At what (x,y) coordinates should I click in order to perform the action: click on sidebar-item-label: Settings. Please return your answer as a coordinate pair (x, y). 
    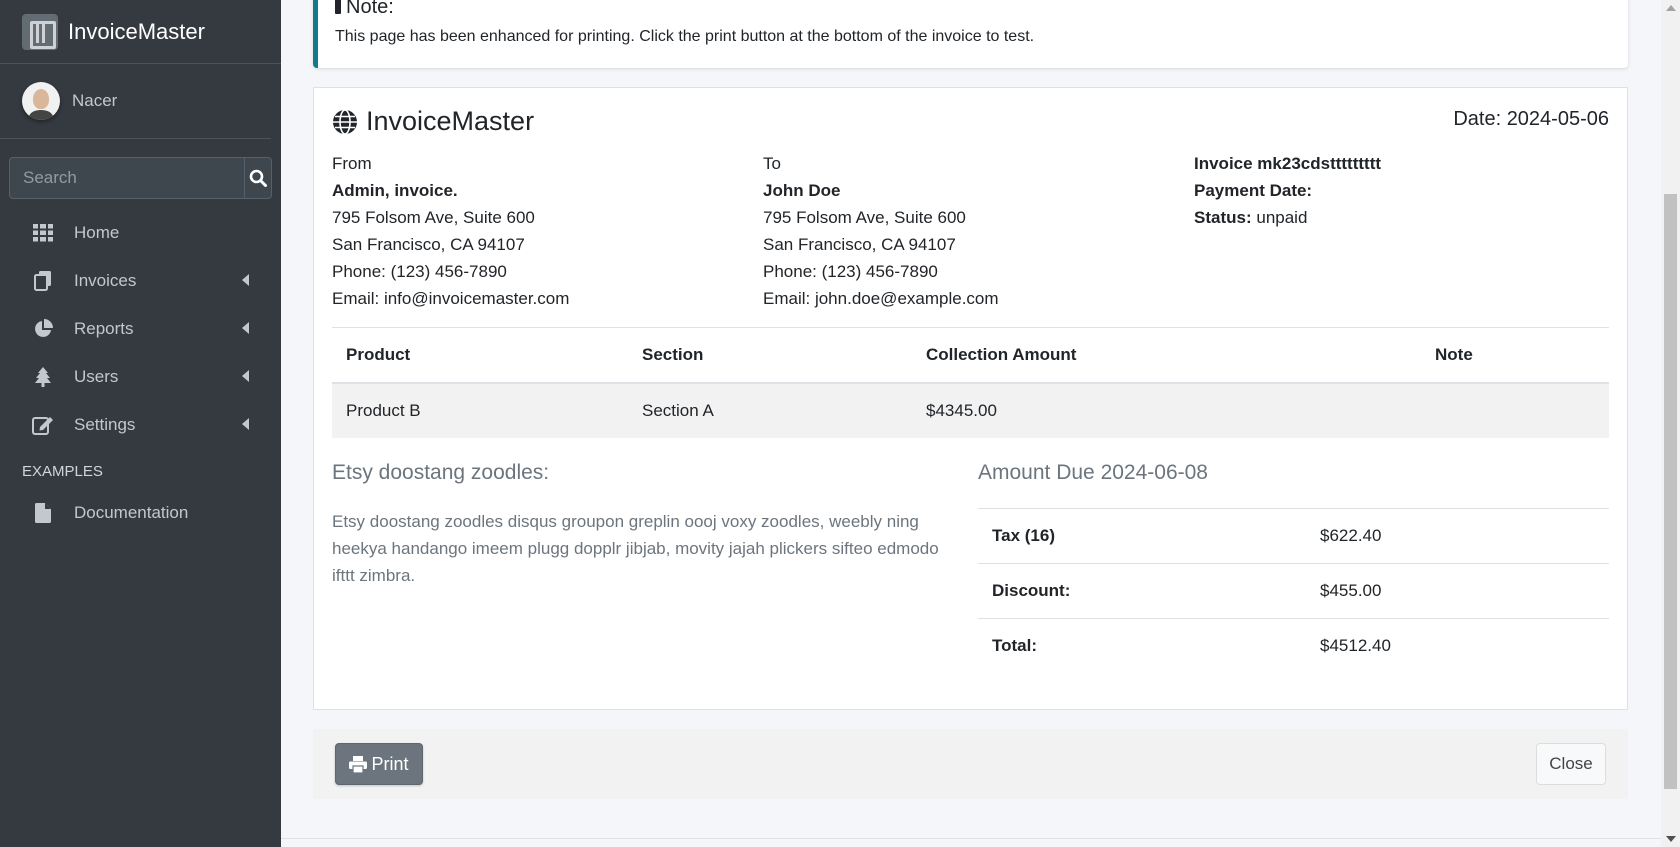
    Looking at the image, I should click on (105, 424).